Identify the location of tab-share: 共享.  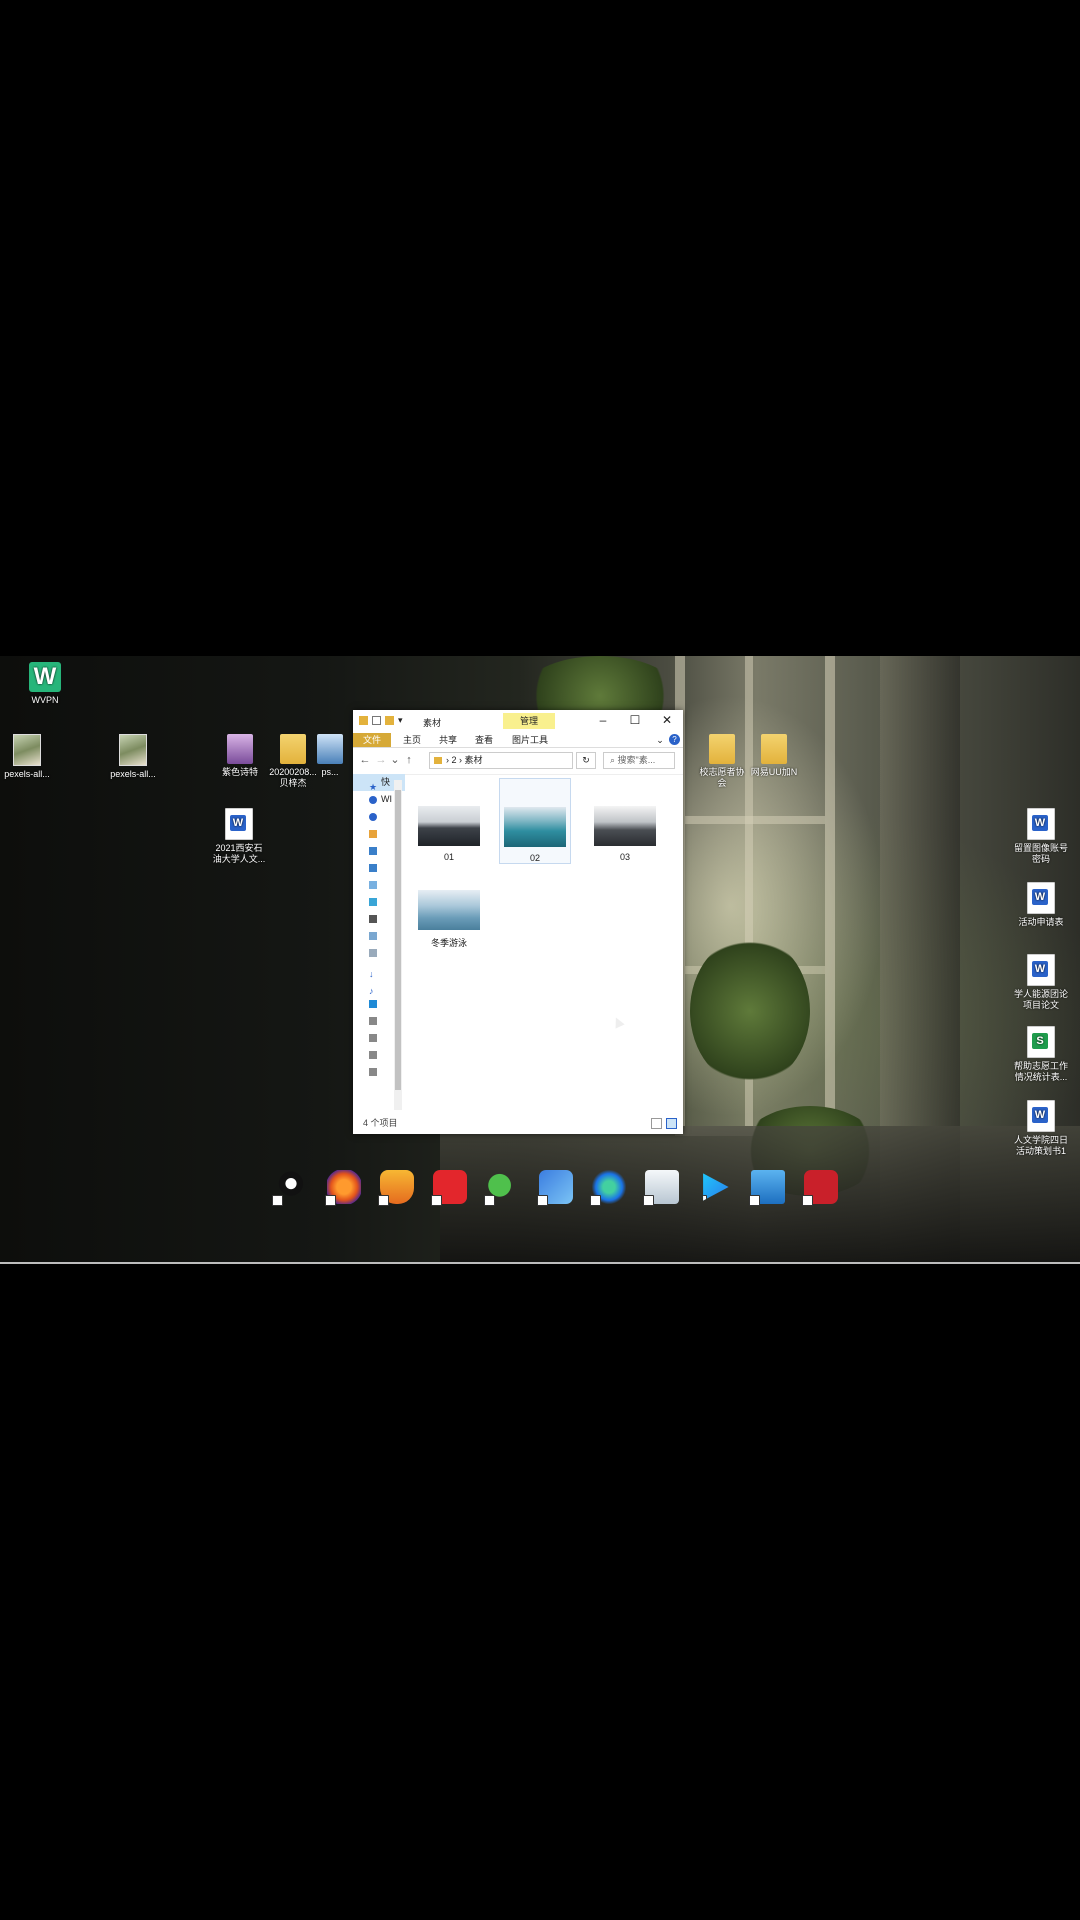
(448, 740).